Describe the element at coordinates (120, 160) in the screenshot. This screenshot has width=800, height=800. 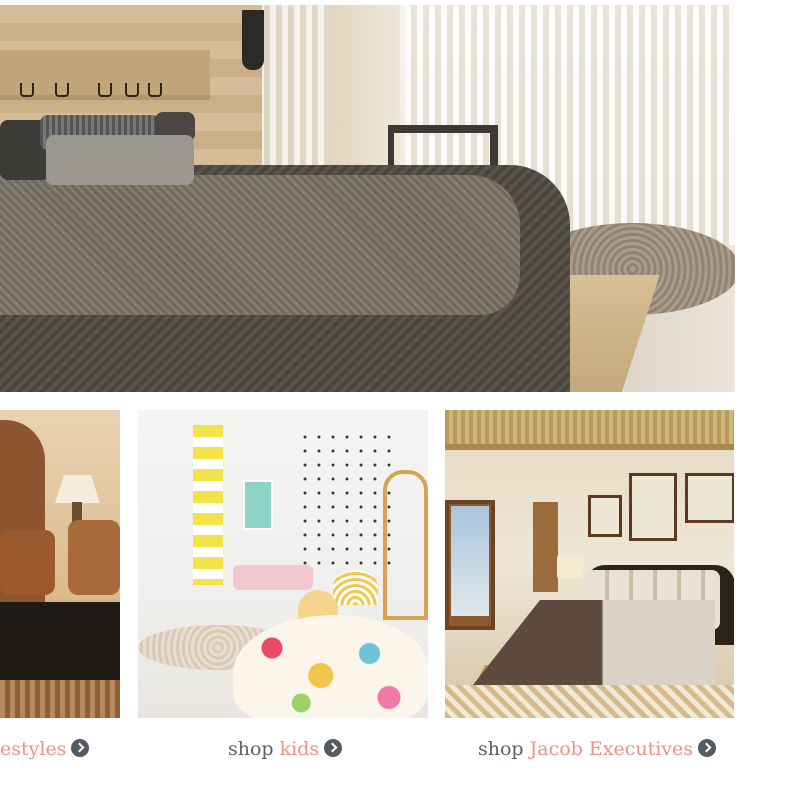
I see `pillow` at that location.